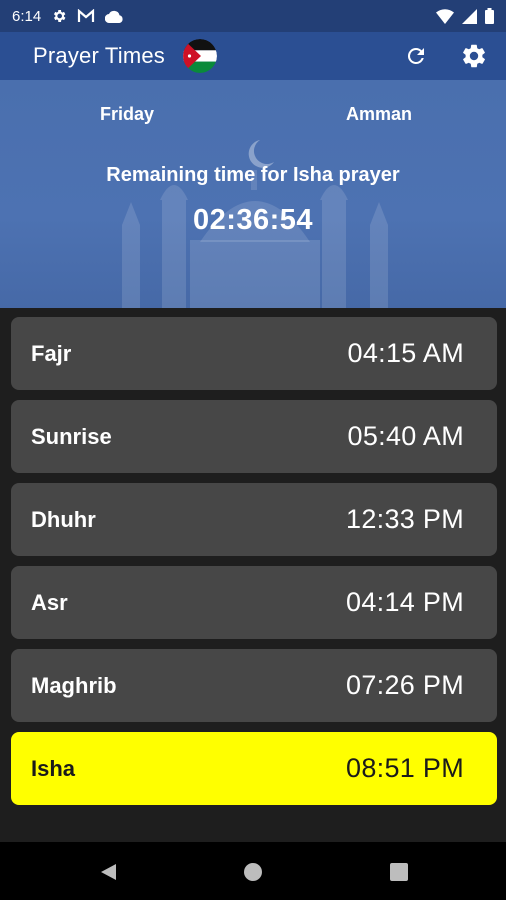  What do you see at coordinates (447, 56) in the screenshot?
I see `app-actions` at bounding box center [447, 56].